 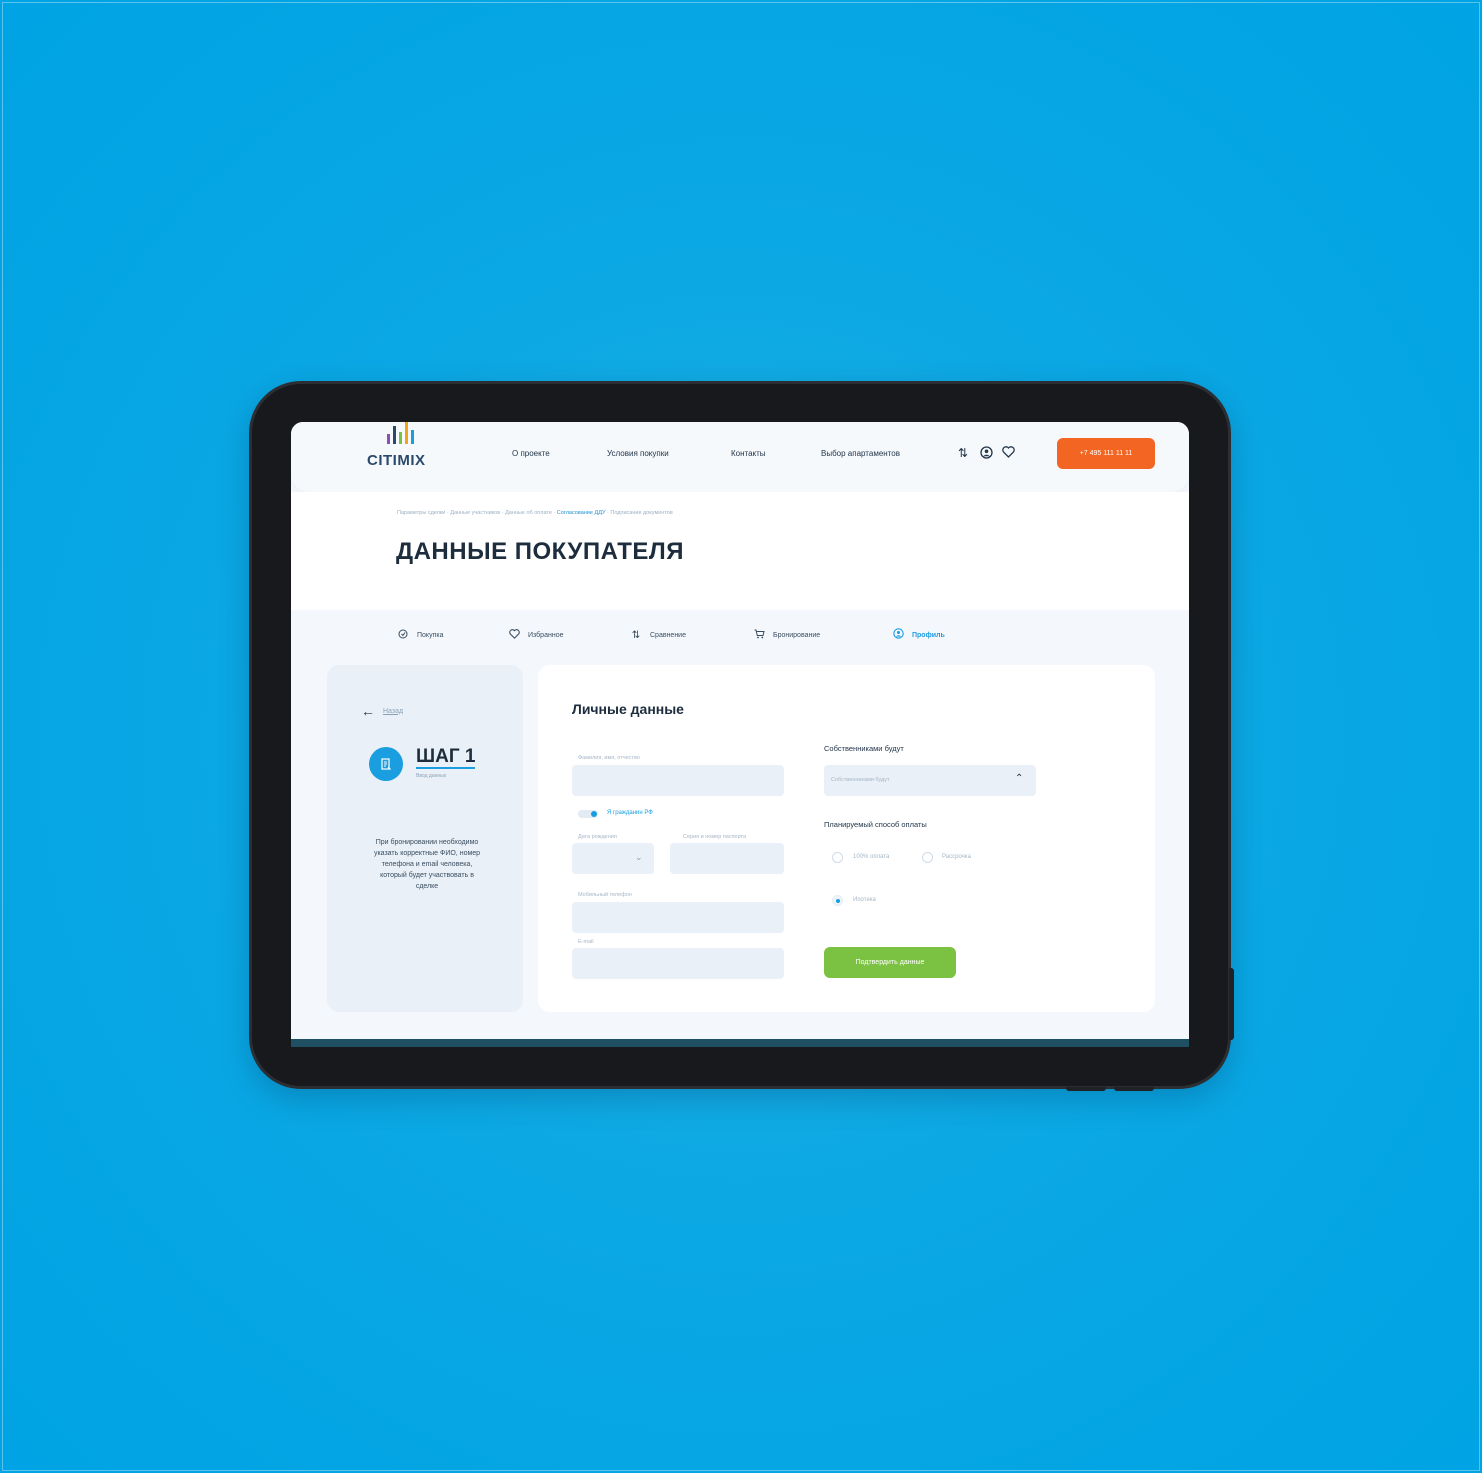 What do you see at coordinates (727, 858) in the screenshot?
I see `passport-input` at bounding box center [727, 858].